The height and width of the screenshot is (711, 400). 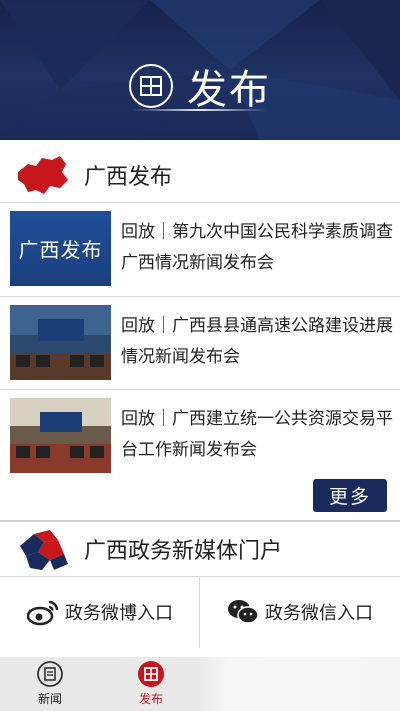 I want to click on section-title: 广西发布, so click(x=128, y=177).